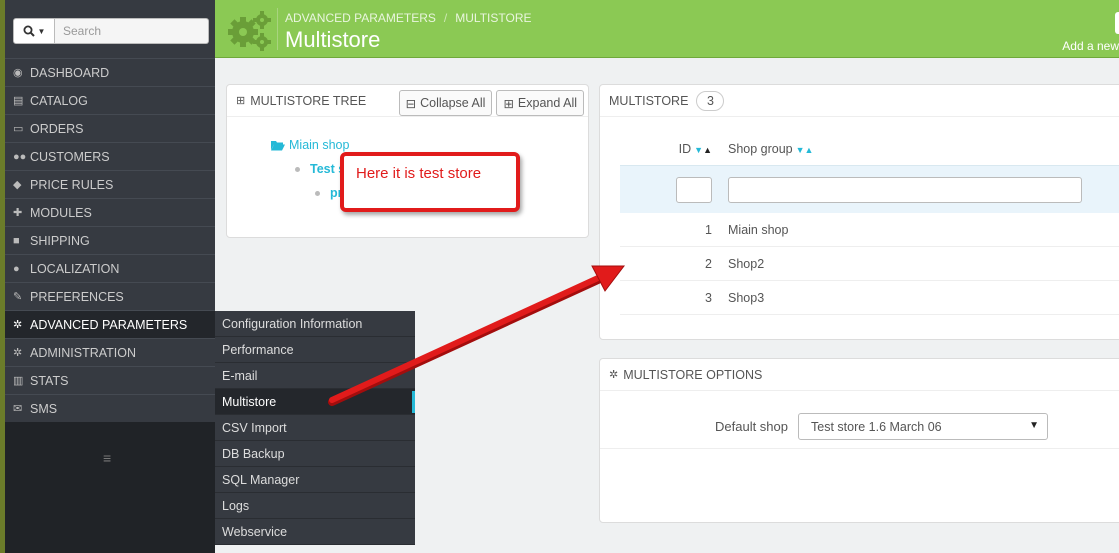 Image resolution: width=1119 pixels, height=553 pixels. Describe the element at coordinates (18, 101) in the screenshot. I see `book-icon: ▤` at that location.